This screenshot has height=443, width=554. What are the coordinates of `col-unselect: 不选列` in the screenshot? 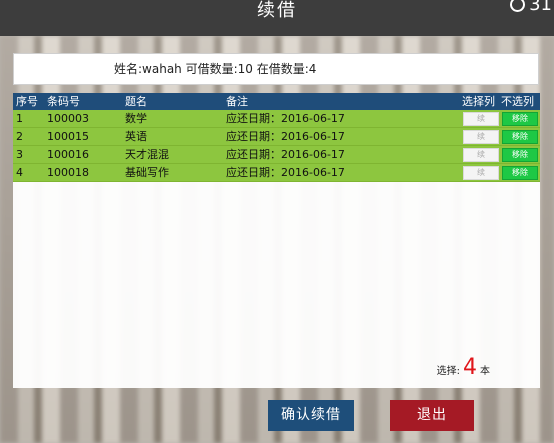 It's located at (517, 101).